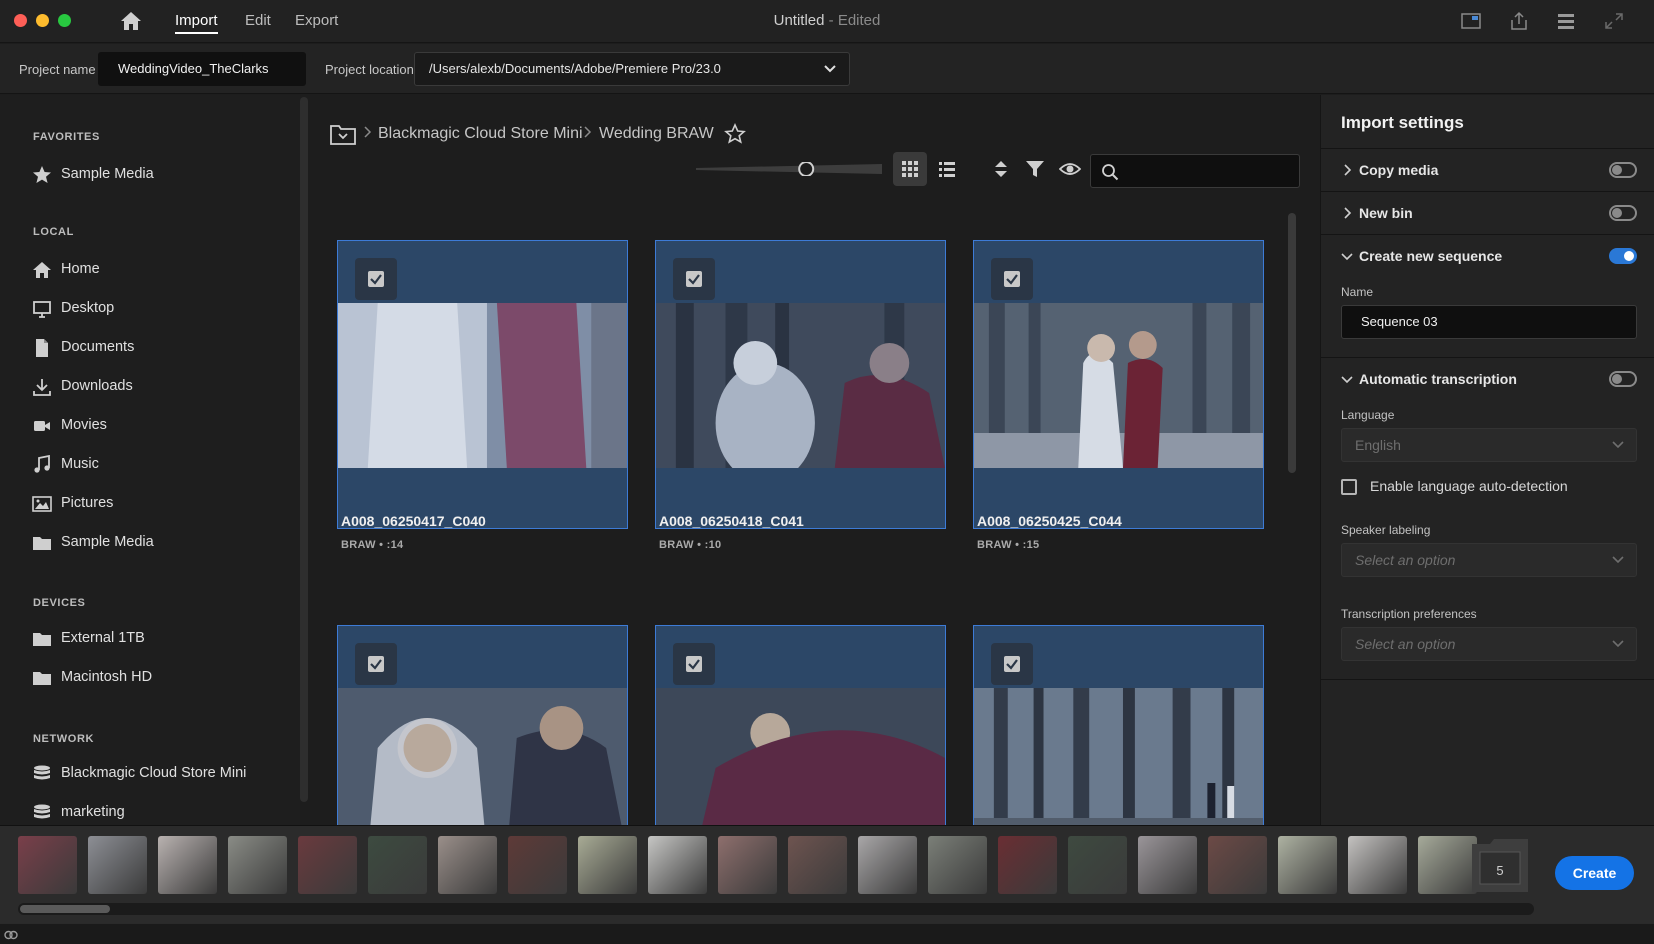 Image resolution: width=1654 pixels, height=944 pixels. I want to click on language-select: English, so click(1489, 445).